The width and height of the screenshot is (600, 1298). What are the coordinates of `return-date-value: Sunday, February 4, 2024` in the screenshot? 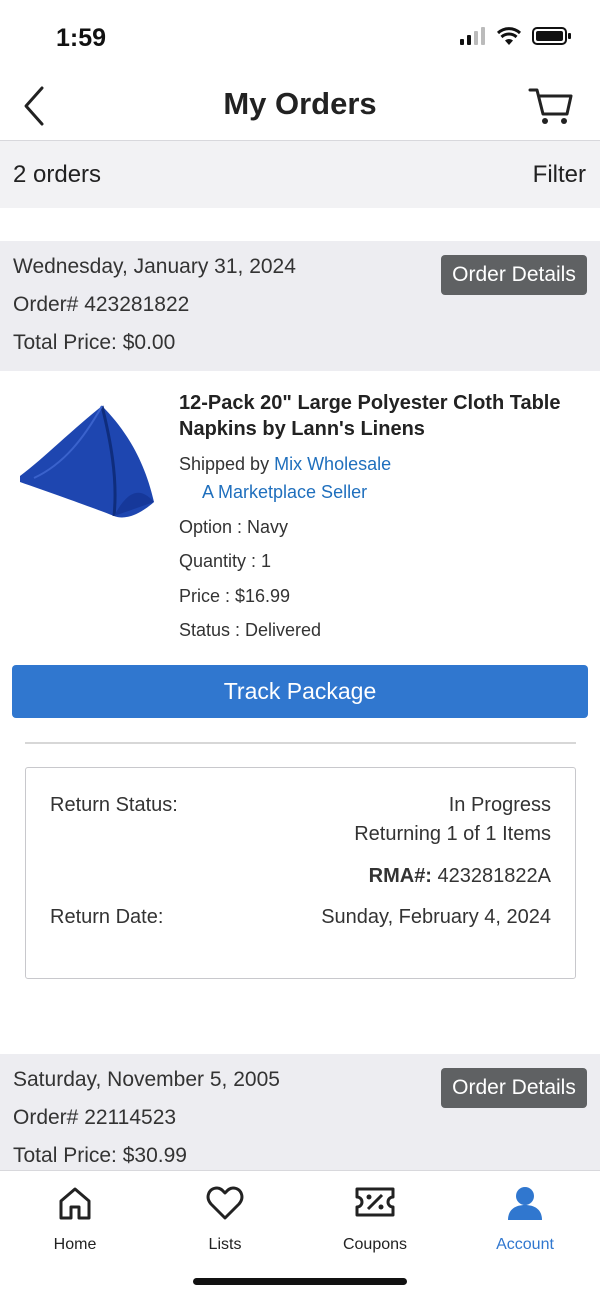 It's located at (436, 917).